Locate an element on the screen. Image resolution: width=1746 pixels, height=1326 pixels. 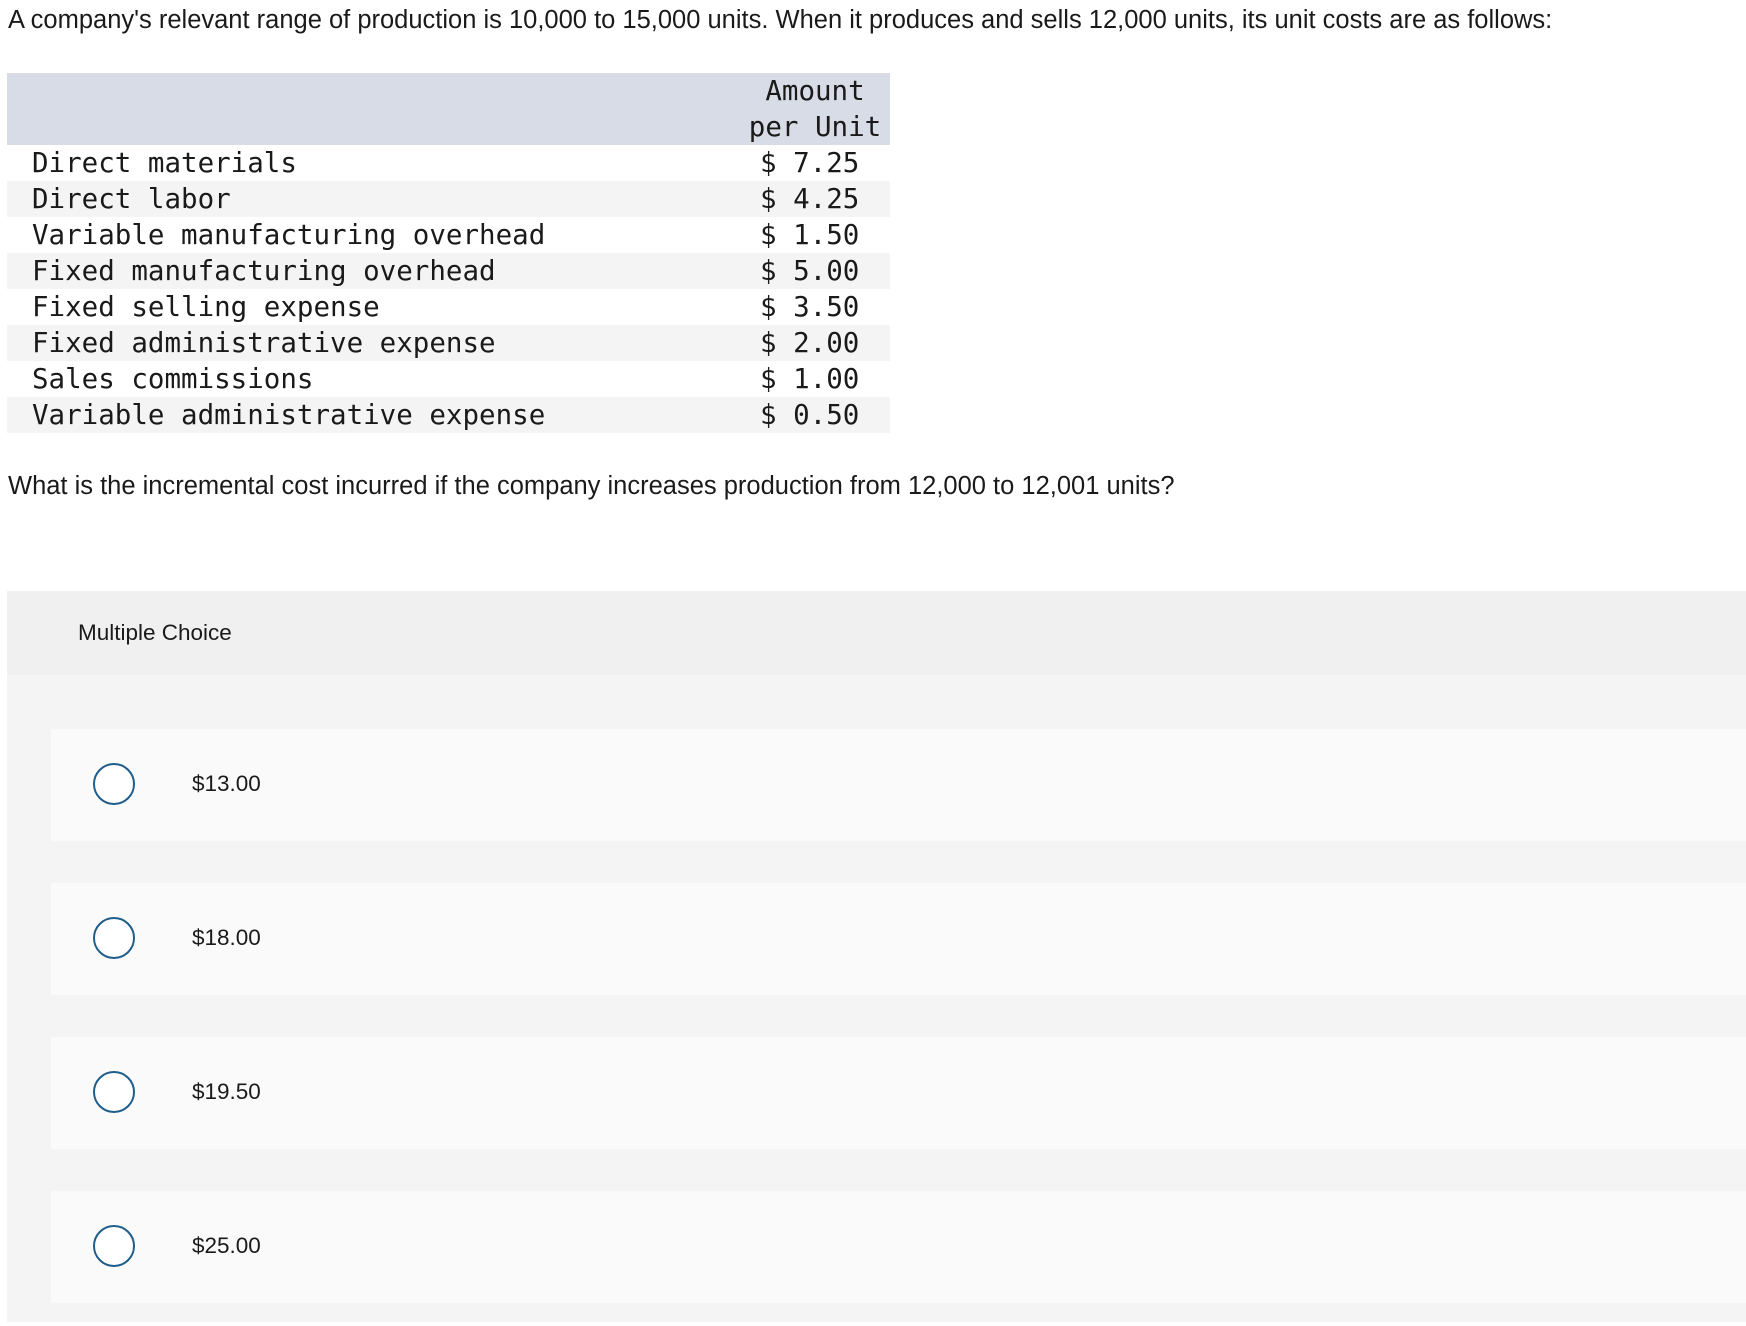
table-row: Sales commissions $ 1.00 is located at coordinates (448, 379).